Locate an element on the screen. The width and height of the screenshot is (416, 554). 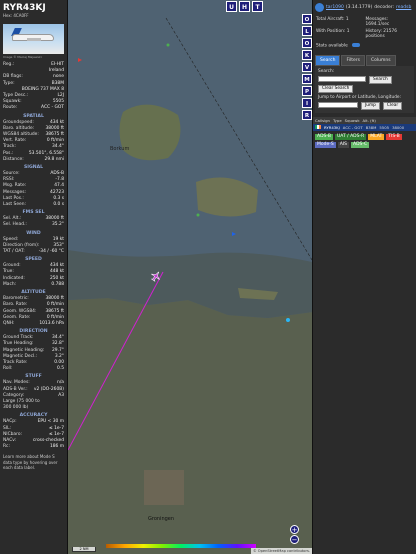
map-button-u: U is located at coordinates (231, 6).